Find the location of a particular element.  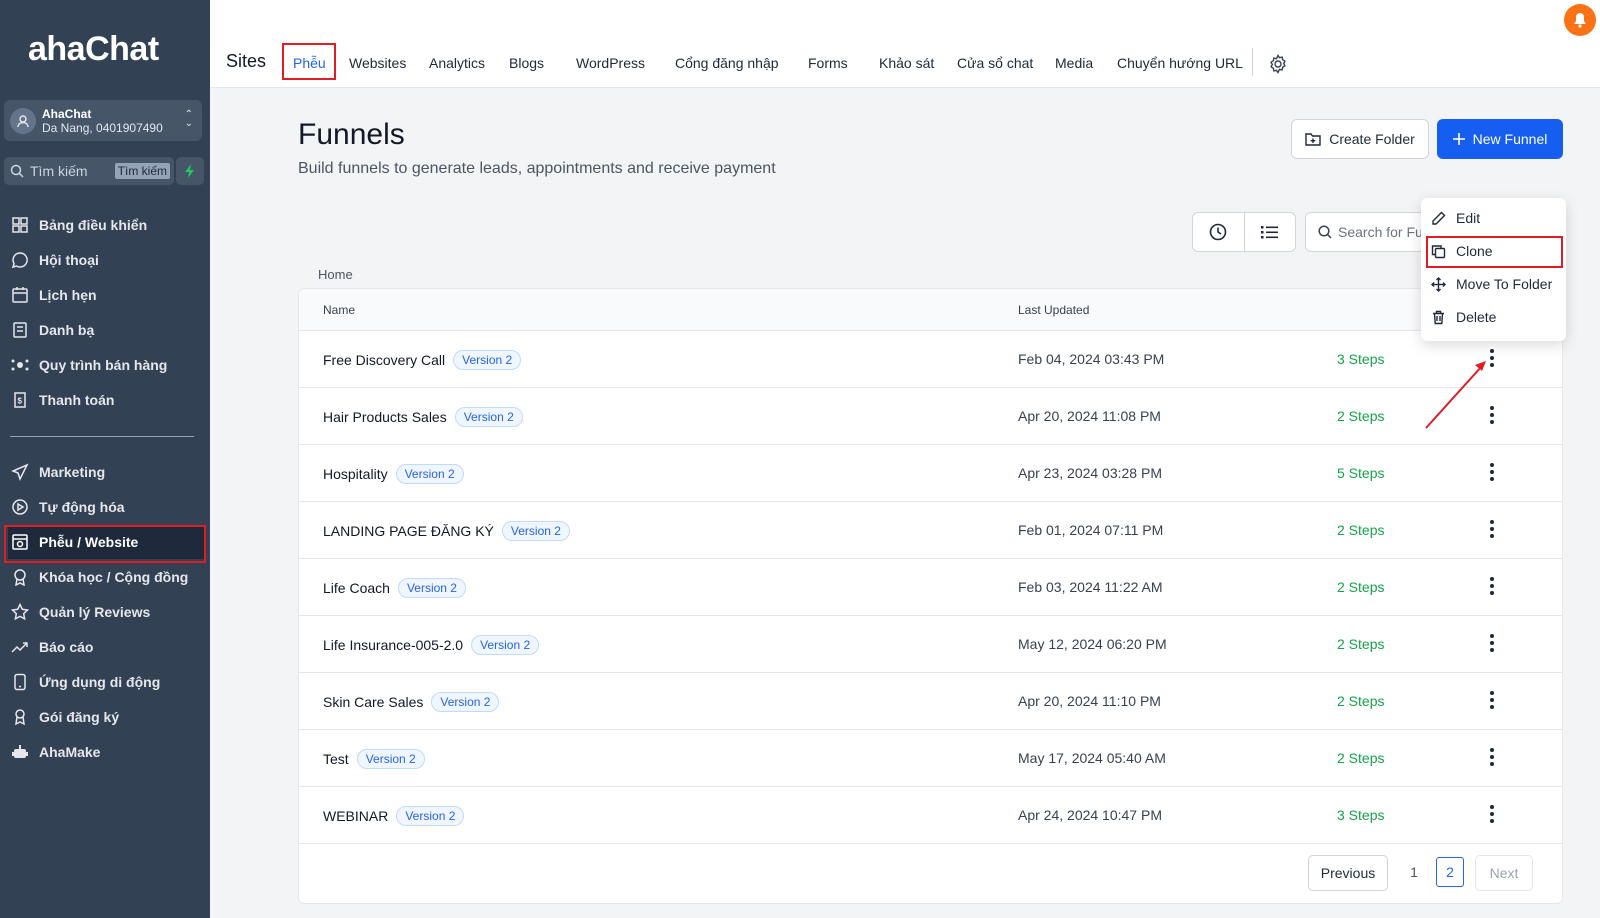

funnel-name: Test is located at coordinates (336, 759).